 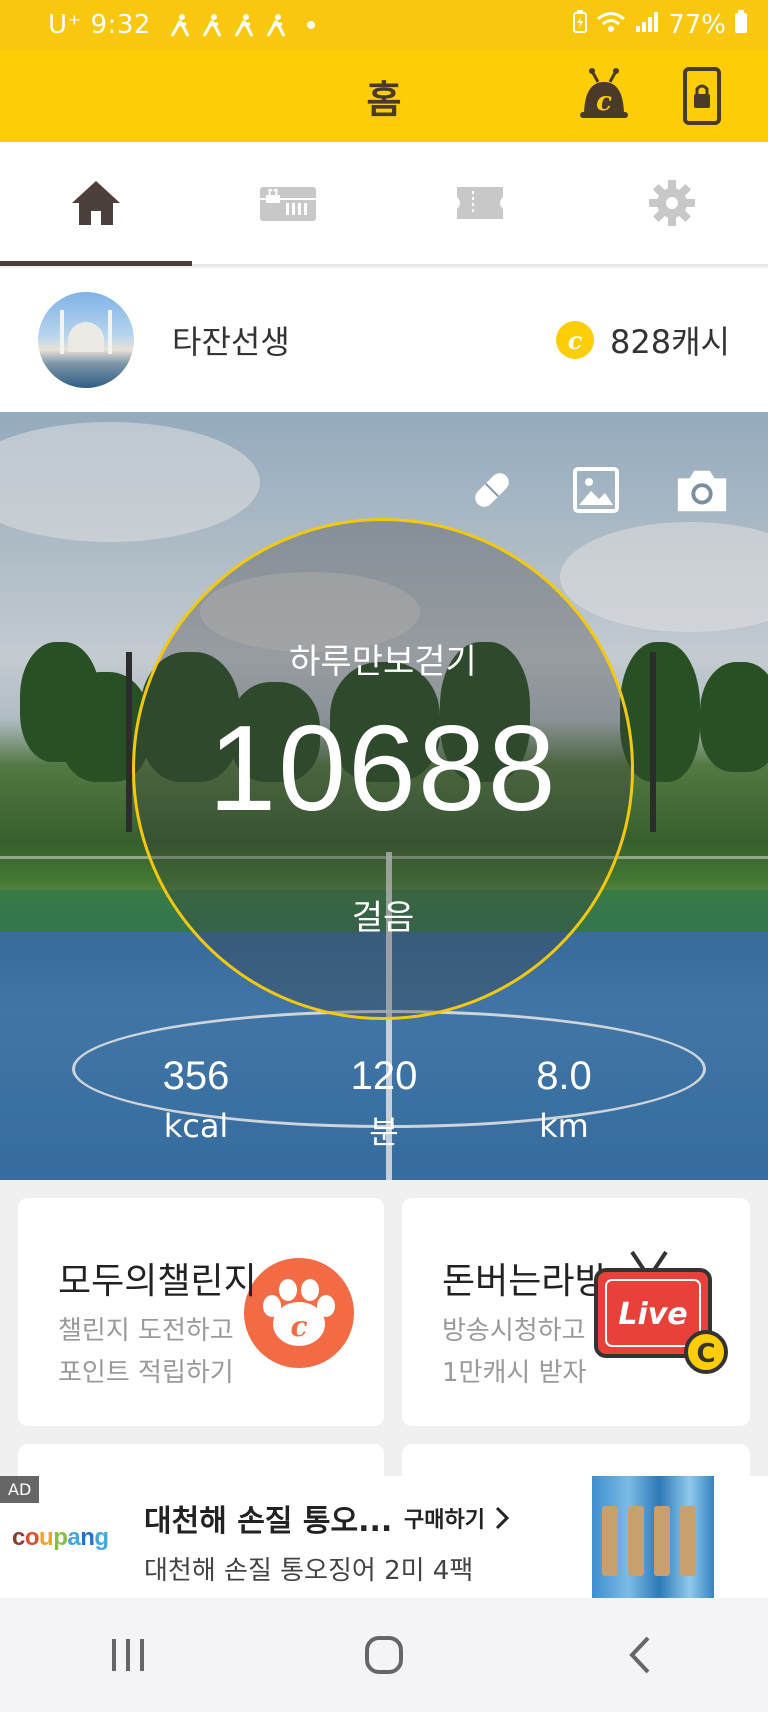 What do you see at coordinates (228, 25) in the screenshot?
I see `notification-icons` at bounding box center [228, 25].